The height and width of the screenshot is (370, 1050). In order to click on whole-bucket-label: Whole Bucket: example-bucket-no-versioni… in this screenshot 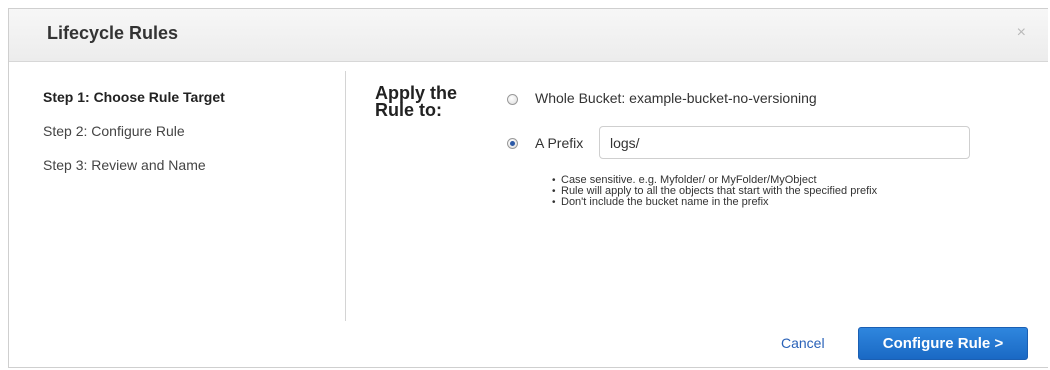, I will do `click(676, 98)`.